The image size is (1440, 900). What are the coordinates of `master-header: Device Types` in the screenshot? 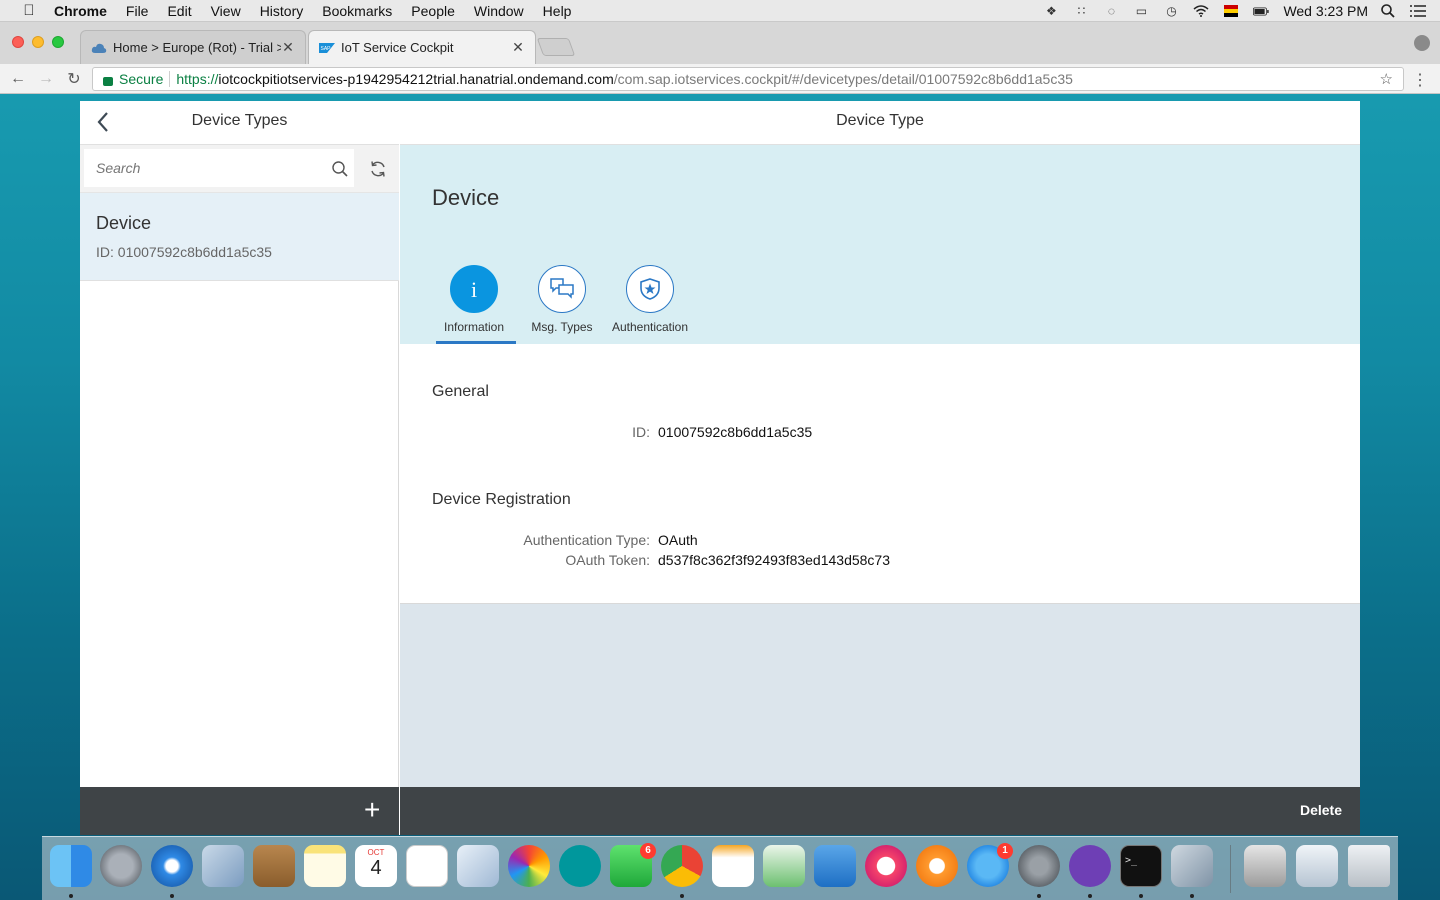 It's located at (239, 123).